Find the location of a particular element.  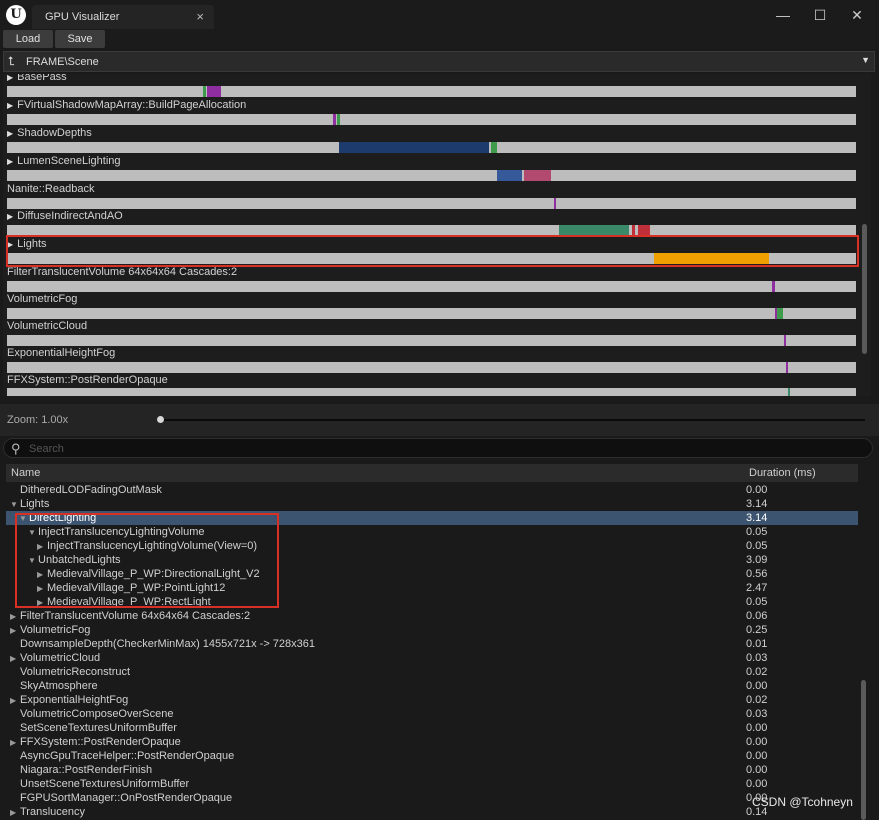

row-duration: 0.02 is located at coordinates (757, 672).